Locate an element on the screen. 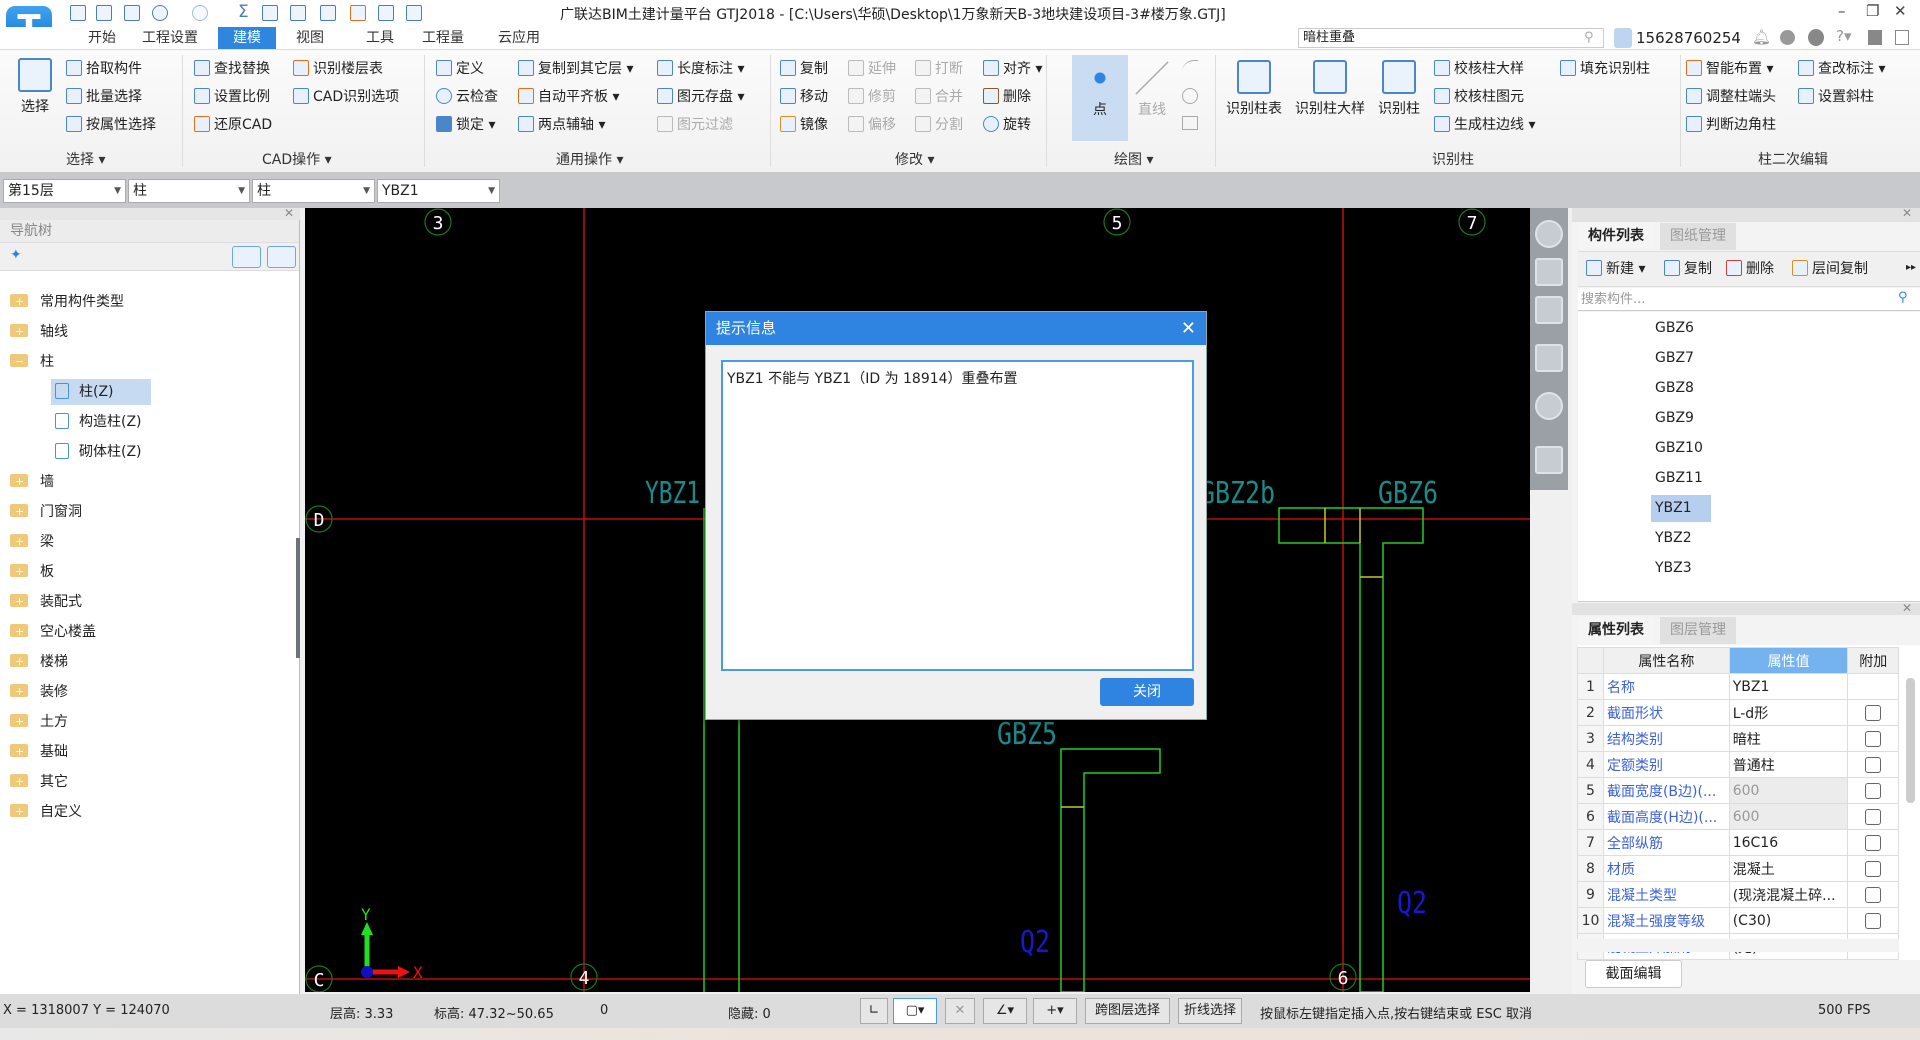 The image size is (1920, 1040). adjust-column-end-button: 调整柱端头 is located at coordinates (1731, 97).